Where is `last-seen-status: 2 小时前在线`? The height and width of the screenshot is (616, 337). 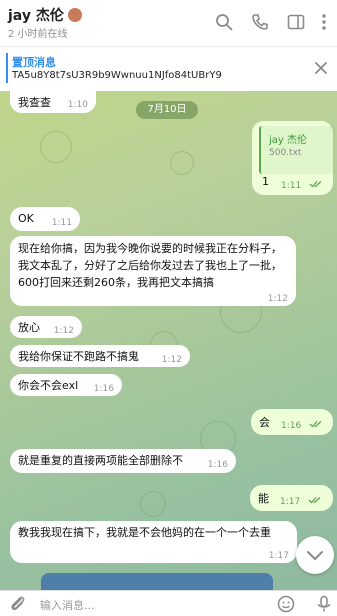
last-seen-status: 2 小时前在线 is located at coordinates (38, 34).